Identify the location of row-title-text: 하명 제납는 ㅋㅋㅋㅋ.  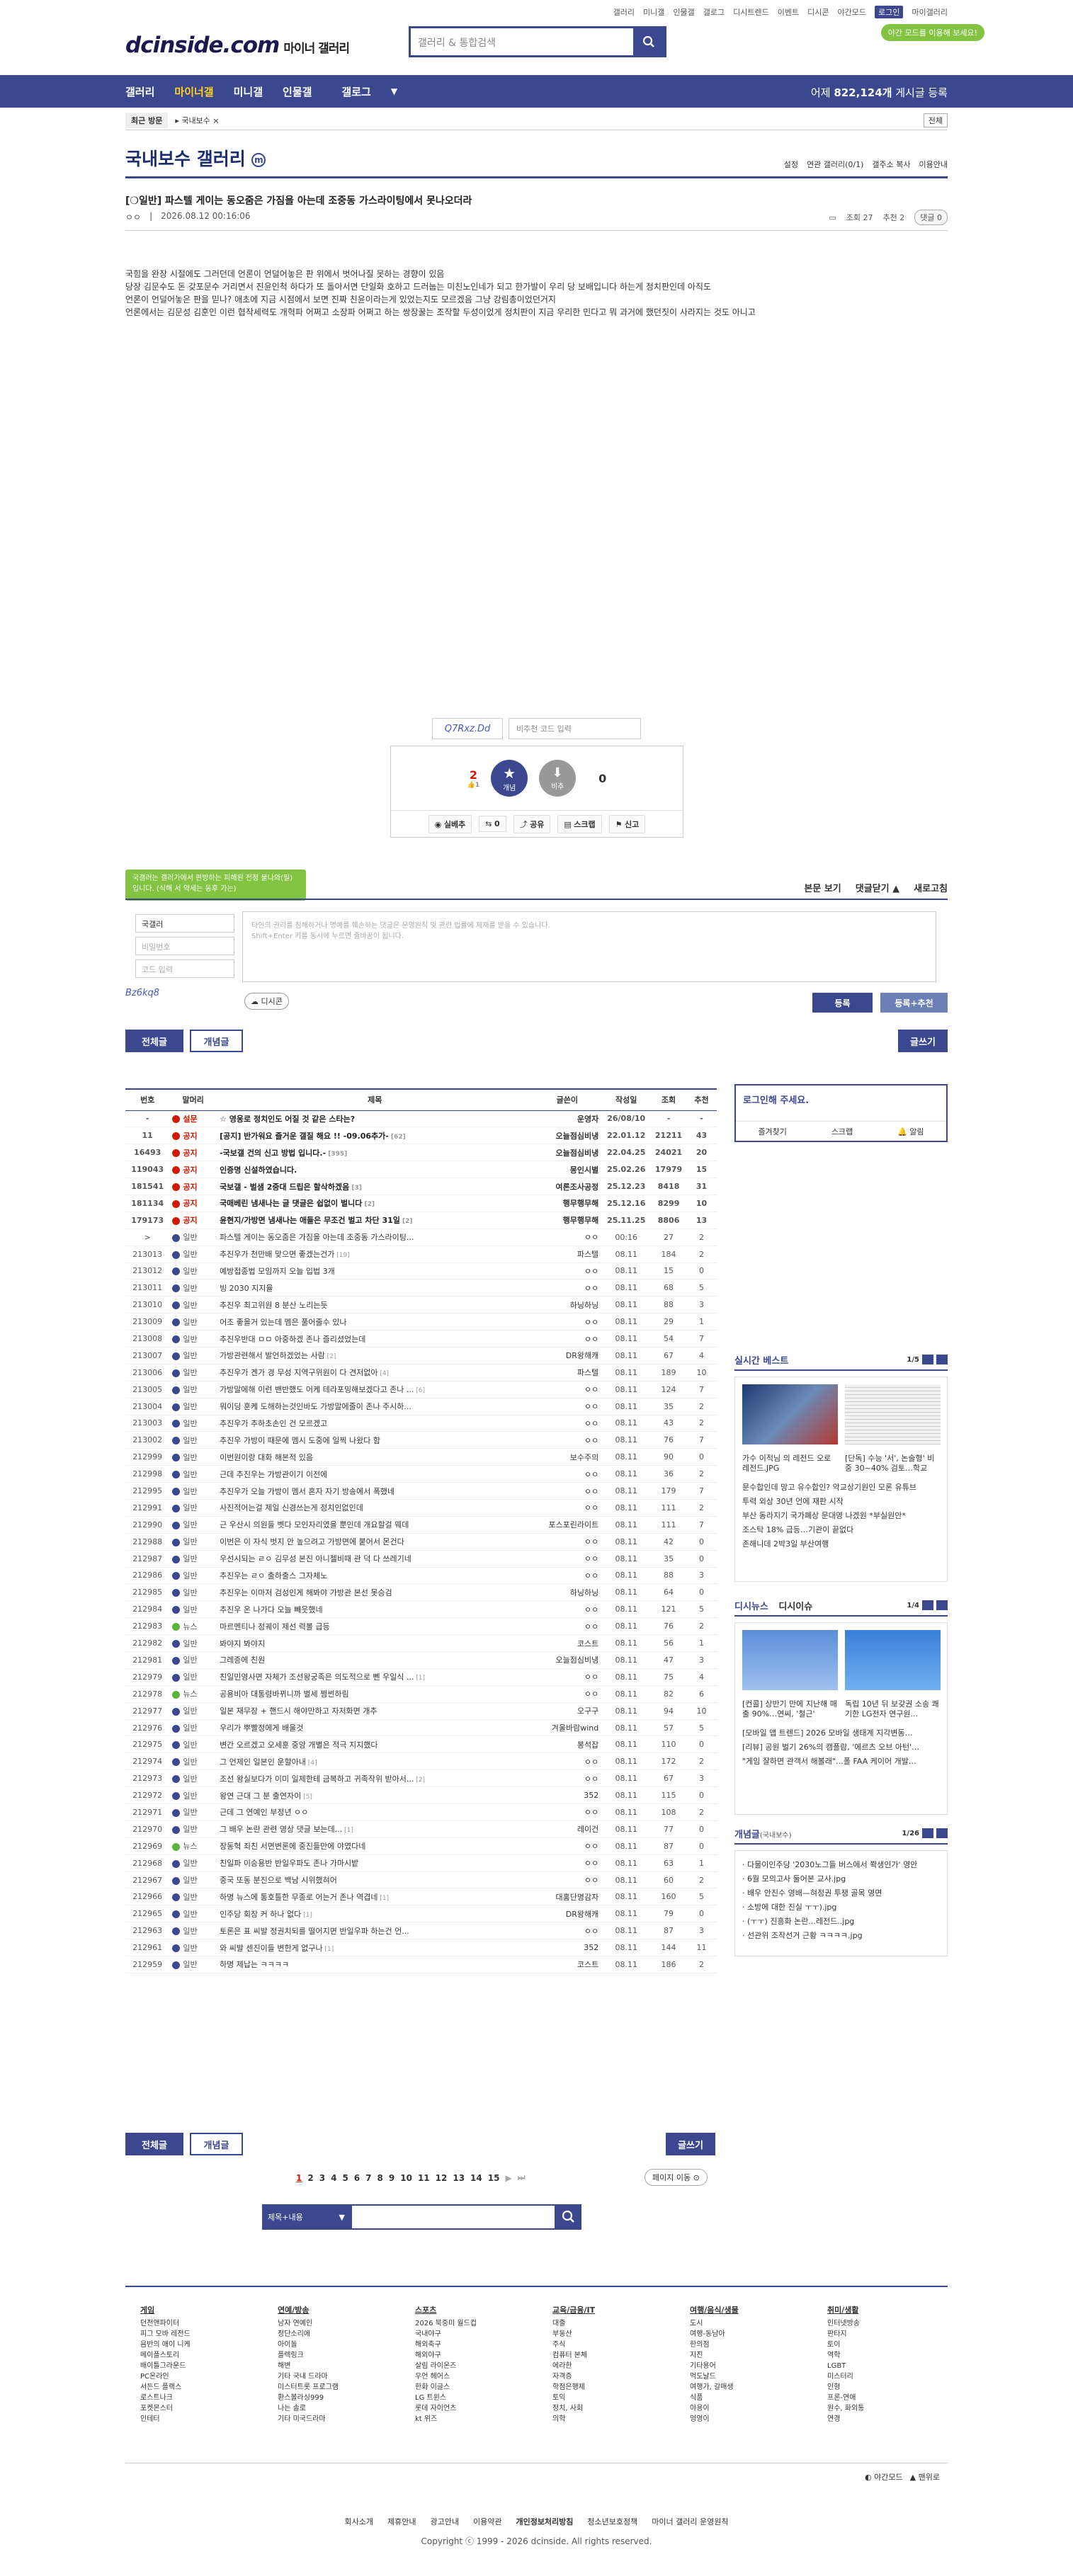
(254, 1964).